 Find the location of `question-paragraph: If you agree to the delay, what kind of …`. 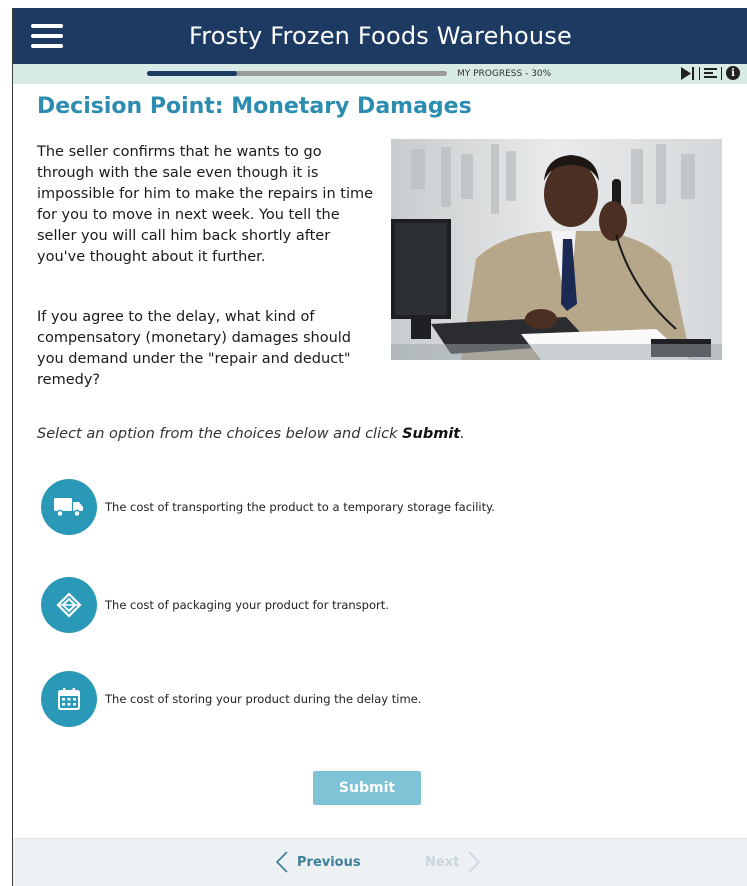

question-paragraph: If you agree to the delay, what kind of … is located at coordinates (194, 348).